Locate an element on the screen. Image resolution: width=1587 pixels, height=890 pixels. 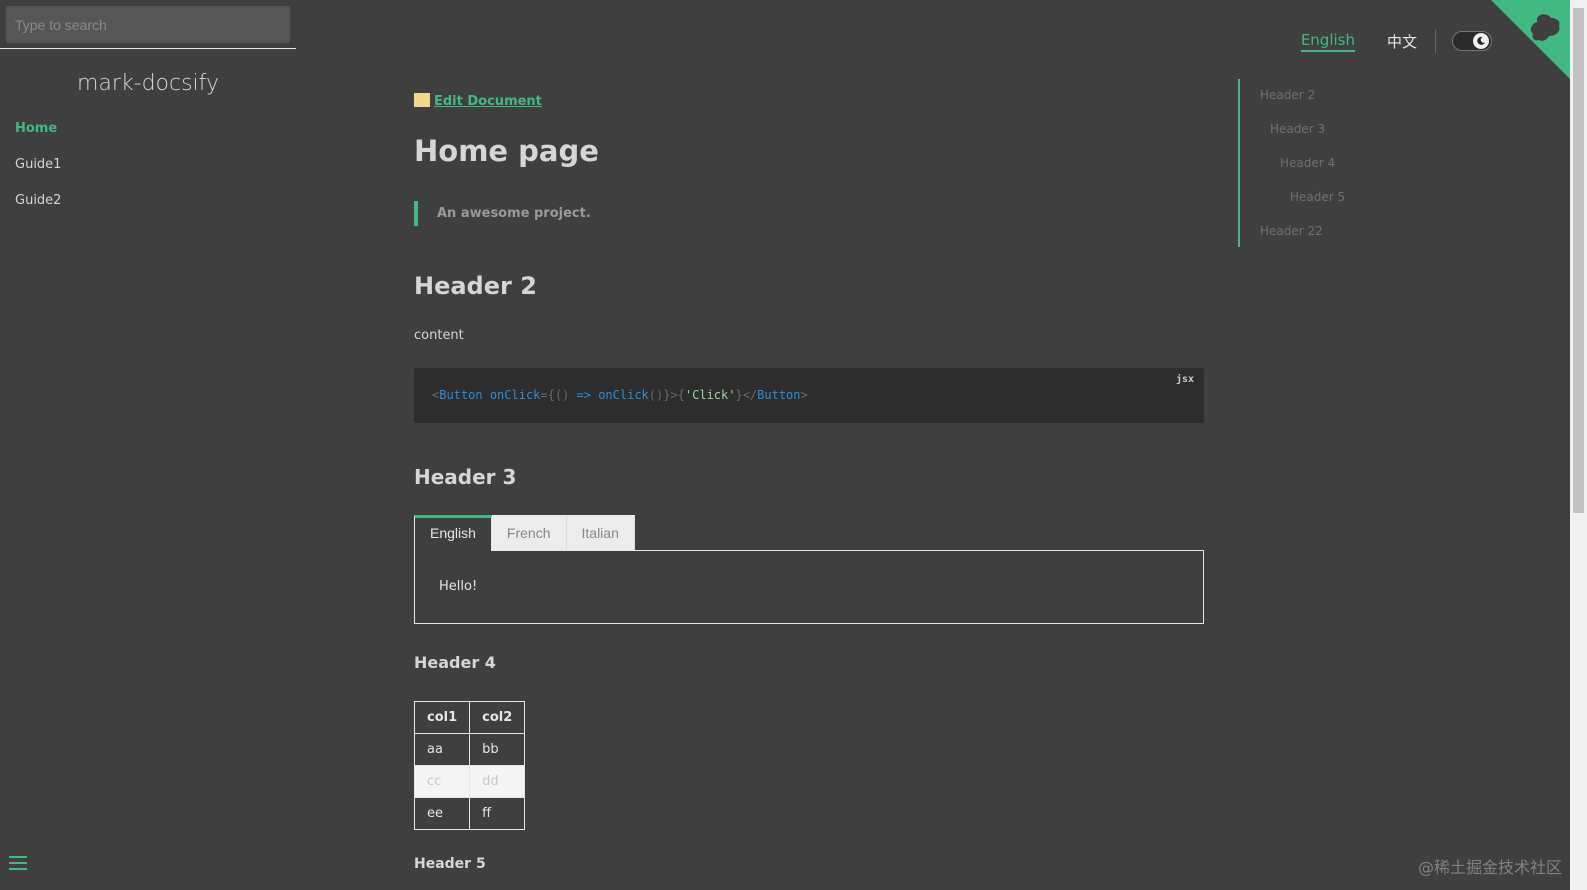
data-table: col1 col2 aa bb cc dd ee ff is located at coordinates (469, 765).